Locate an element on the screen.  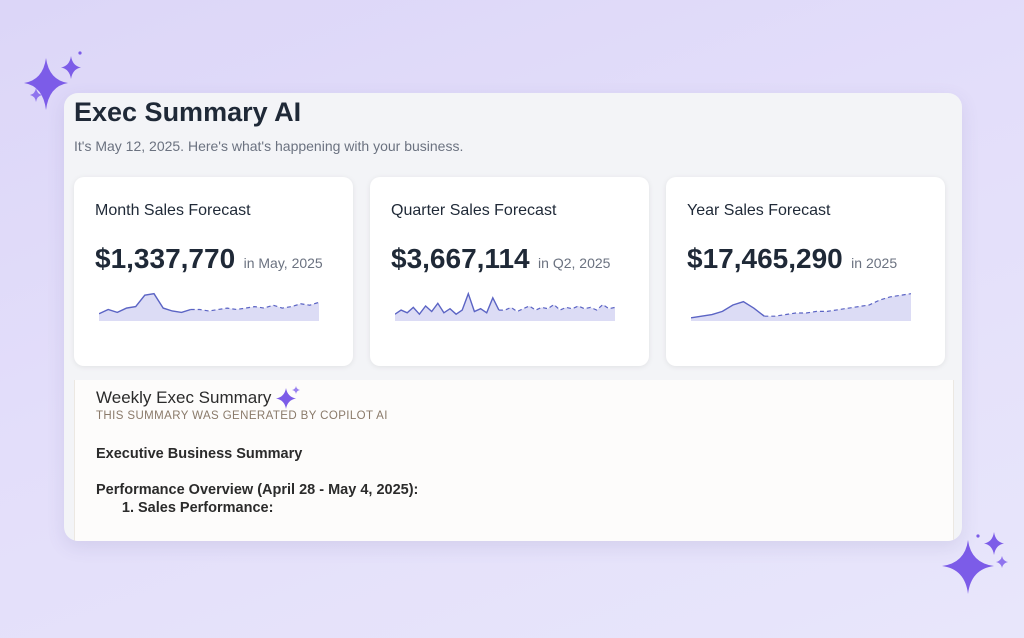
summary-heading: Weekly Exec Summary is located at coordinates (198, 398).